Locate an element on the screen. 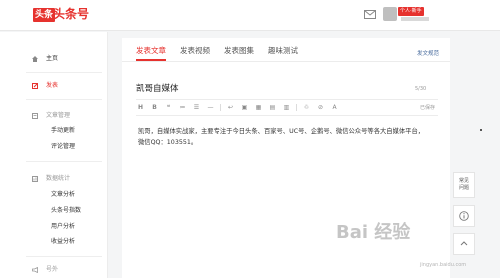 The width and height of the screenshot is (500, 278). toolbar-divider is located at coordinates (287, 115).